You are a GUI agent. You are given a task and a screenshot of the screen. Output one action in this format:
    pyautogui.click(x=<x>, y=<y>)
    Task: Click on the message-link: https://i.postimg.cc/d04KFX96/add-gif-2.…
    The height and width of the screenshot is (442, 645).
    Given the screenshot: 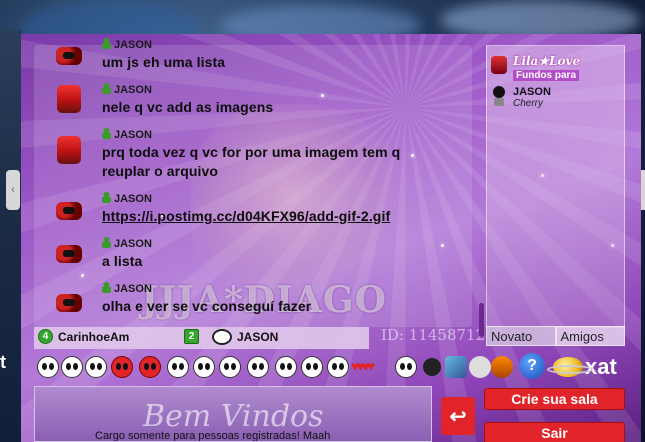 What is the action you would take?
    pyautogui.click(x=246, y=216)
    